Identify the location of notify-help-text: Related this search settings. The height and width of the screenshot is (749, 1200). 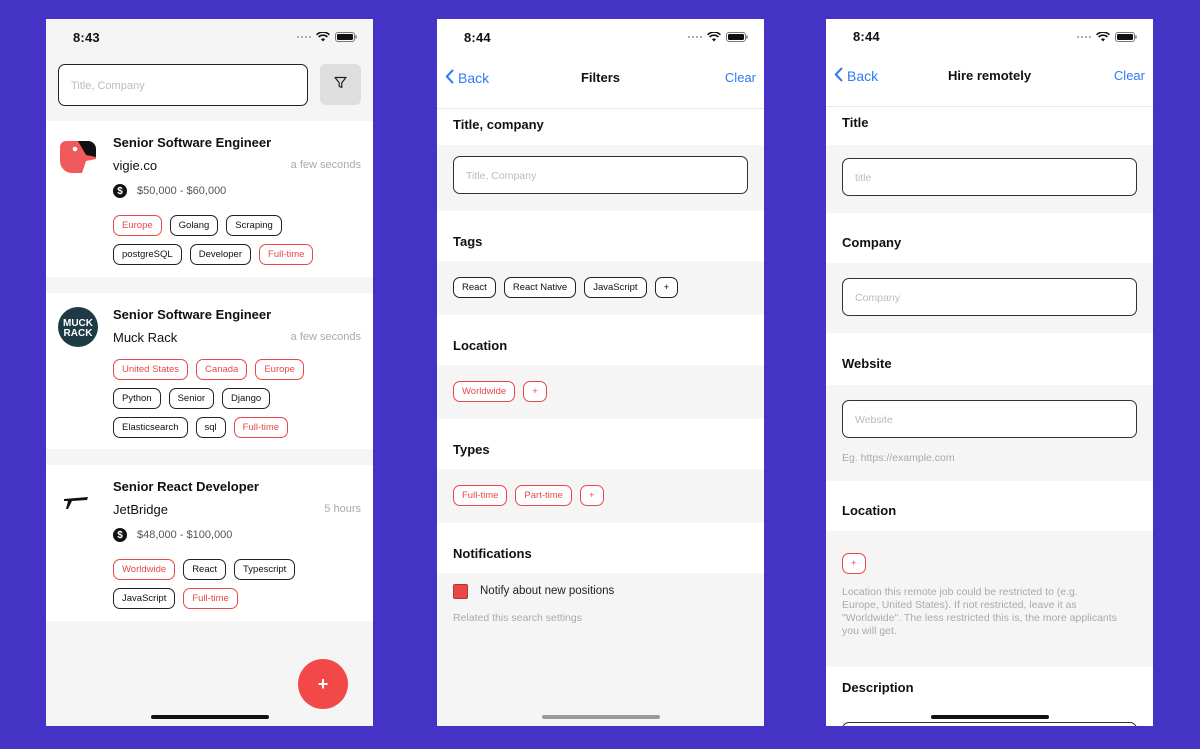
(517, 618).